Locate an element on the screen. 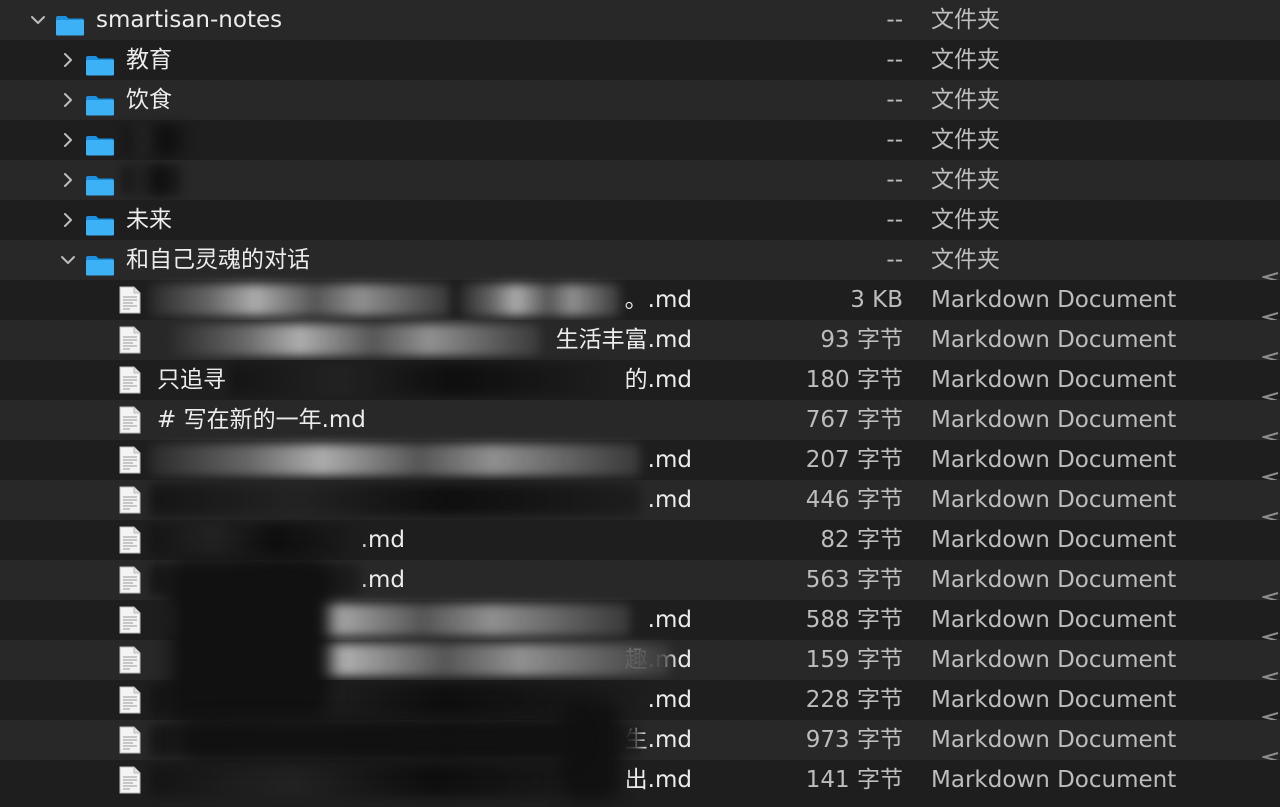  item-size: 228 字节 is located at coordinates (854, 700).